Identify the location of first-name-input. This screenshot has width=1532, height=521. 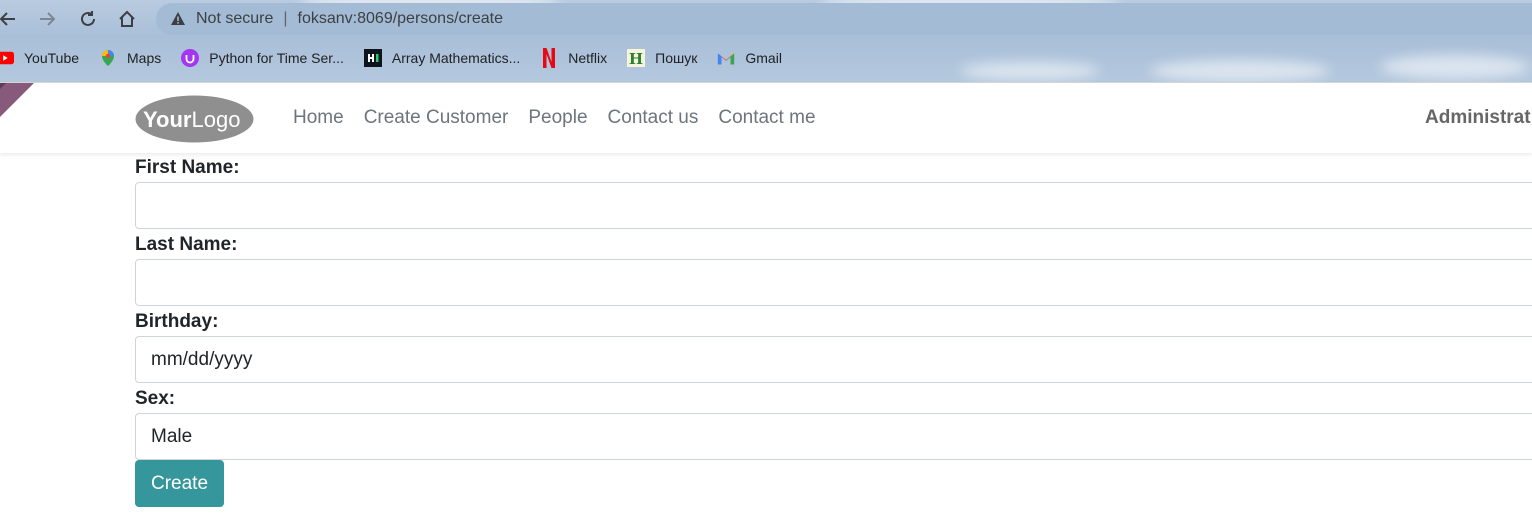
(833, 205).